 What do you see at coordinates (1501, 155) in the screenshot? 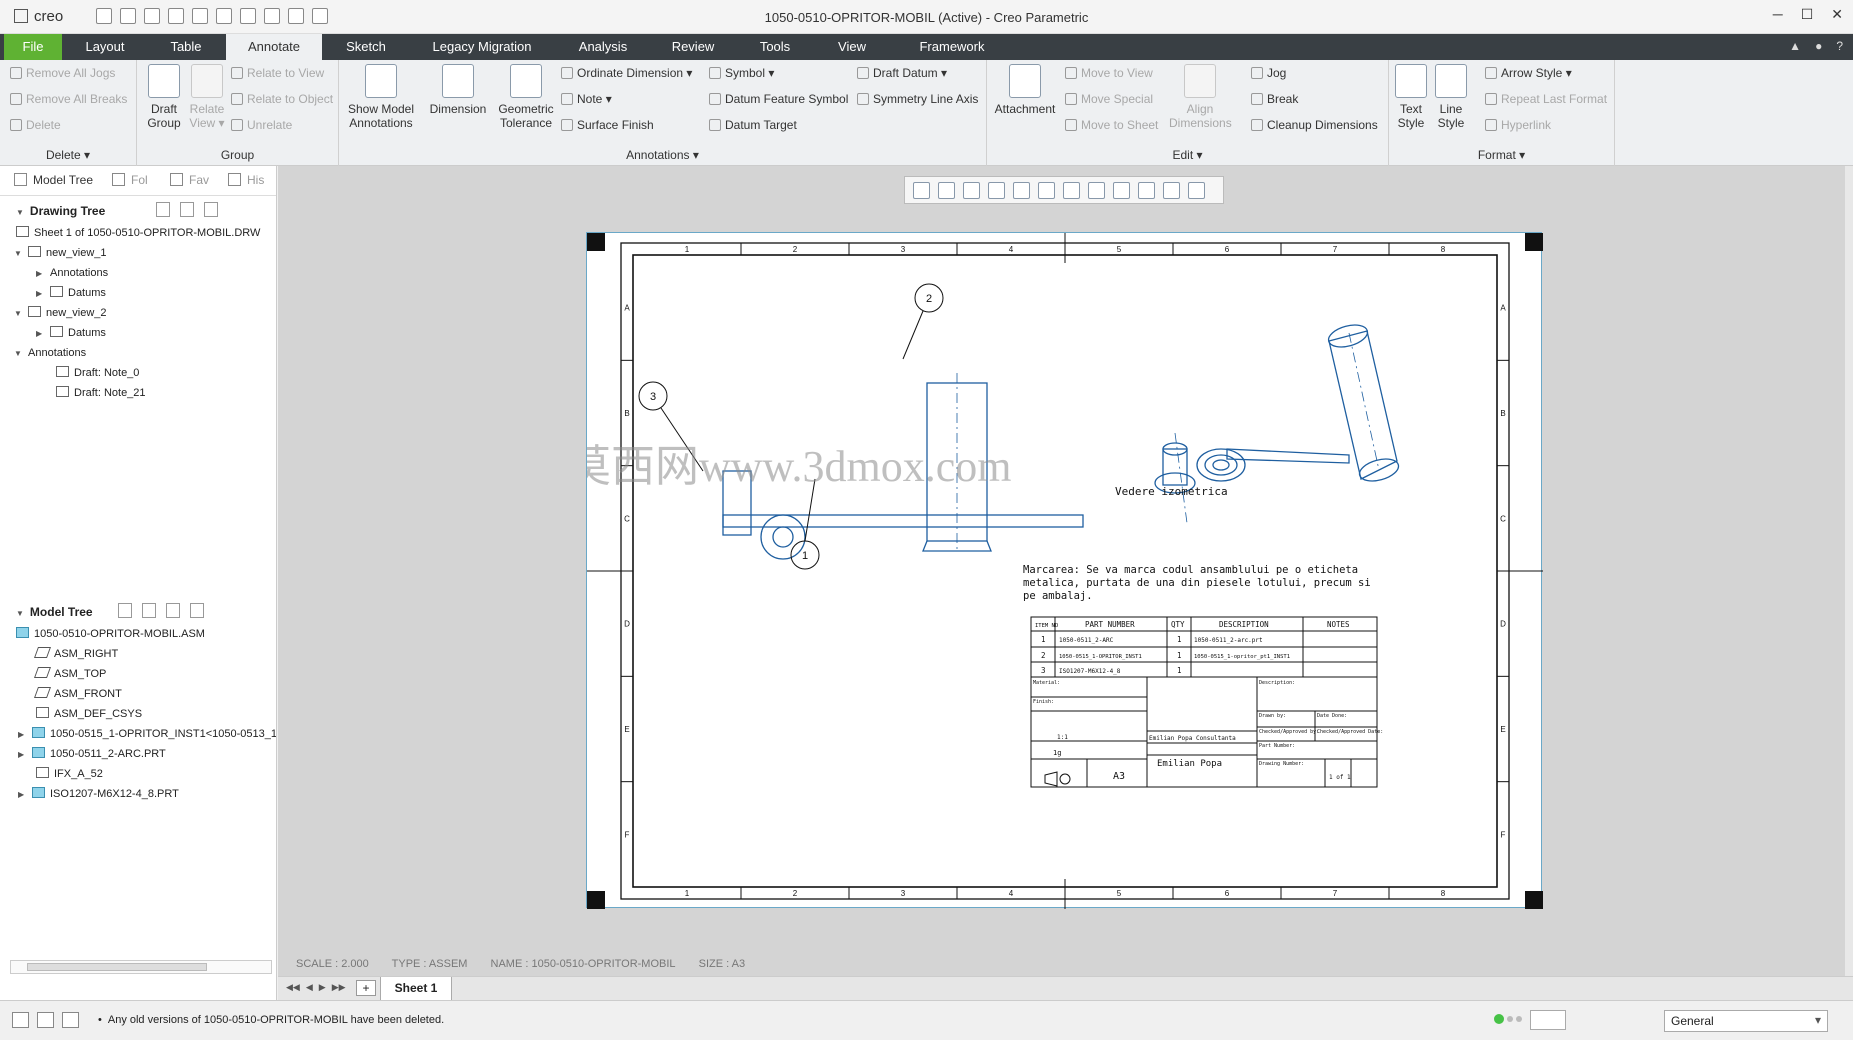
I see `format-group-label: Format ▾` at bounding box center [1501, 155].